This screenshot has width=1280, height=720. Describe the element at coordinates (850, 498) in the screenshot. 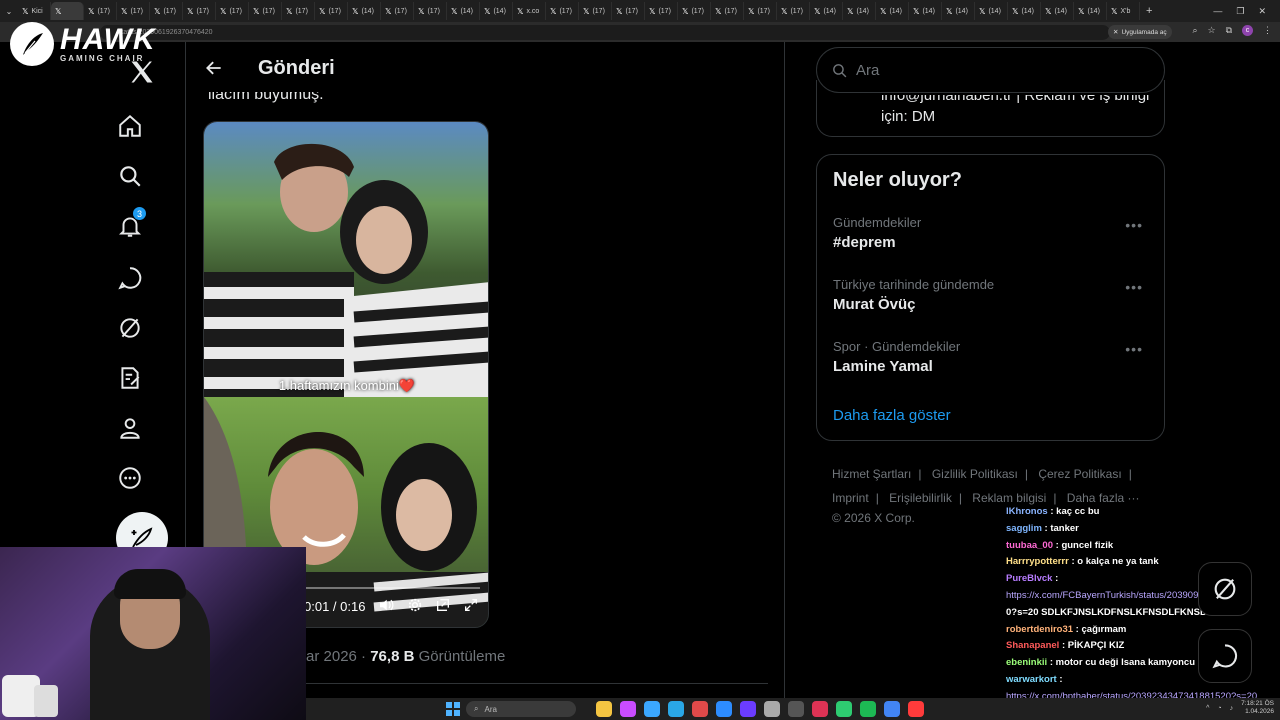

I see `footer-link: Imprint` at that location.